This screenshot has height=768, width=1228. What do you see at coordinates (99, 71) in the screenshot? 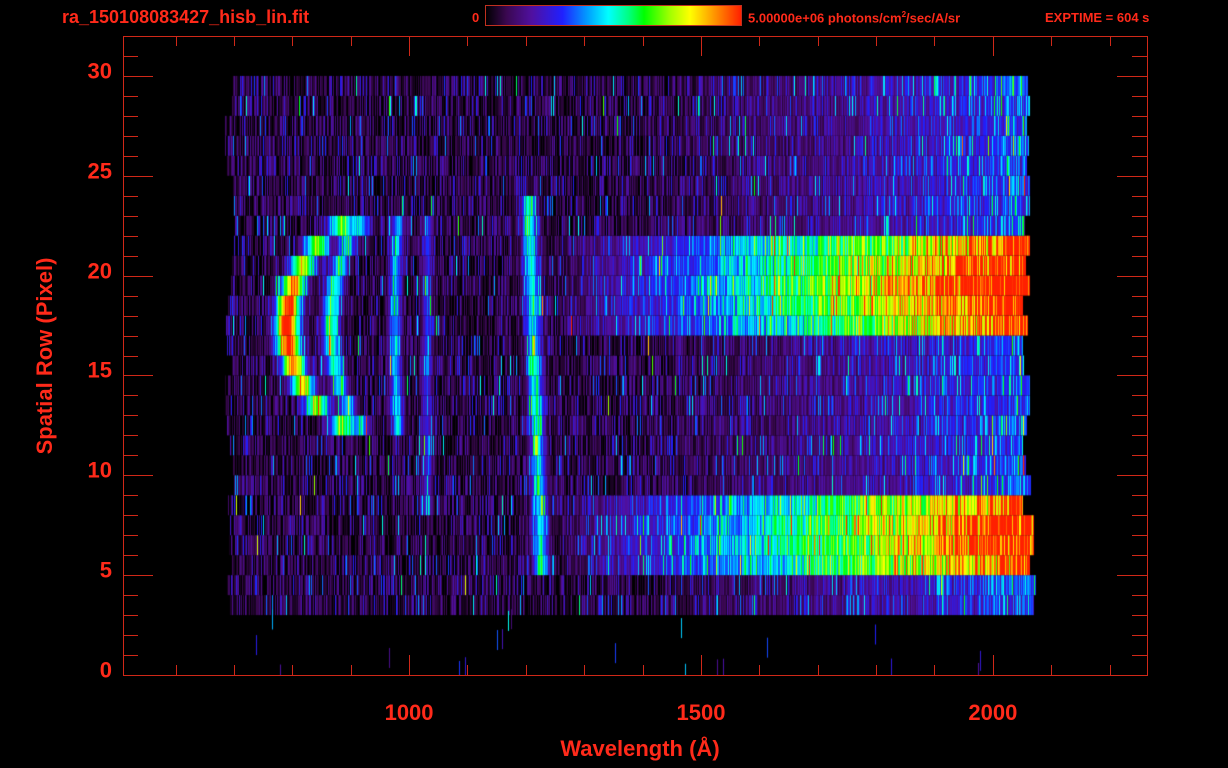
I see `y-tick-label: 30` at bounding box center [99, 71].